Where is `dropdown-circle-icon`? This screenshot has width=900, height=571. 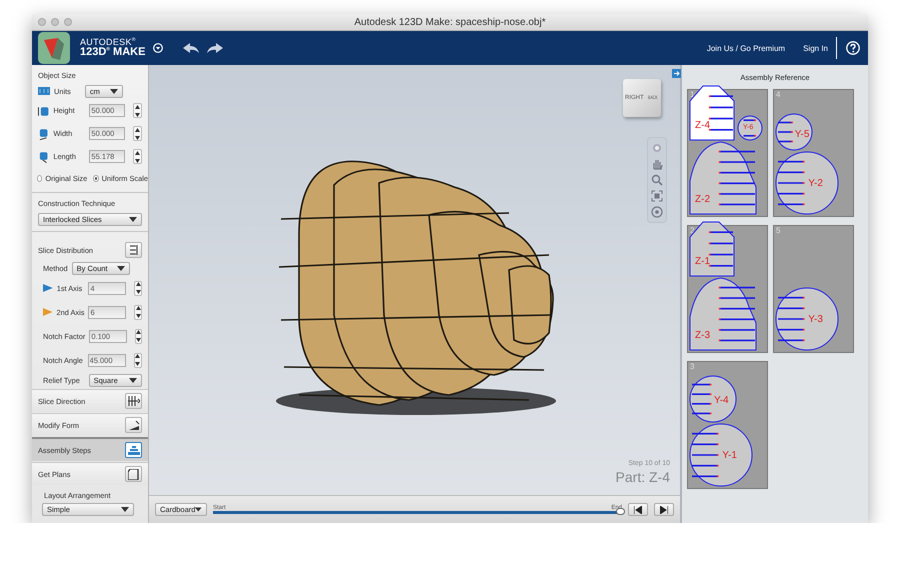
dropdown-circle-icon is located at coordinates (158, 48).